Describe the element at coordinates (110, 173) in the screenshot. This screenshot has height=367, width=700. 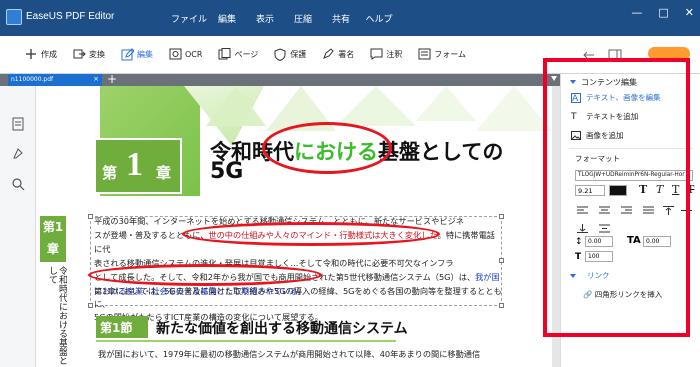
I see `chapter-dai: 第` at that location.